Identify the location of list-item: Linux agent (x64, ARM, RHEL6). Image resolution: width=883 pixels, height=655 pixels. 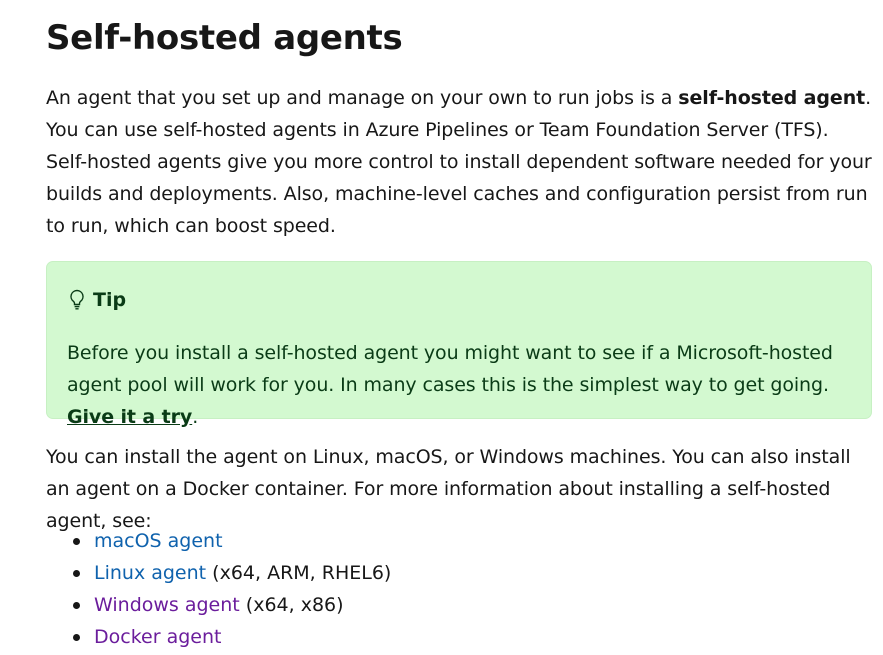
(218, 573).